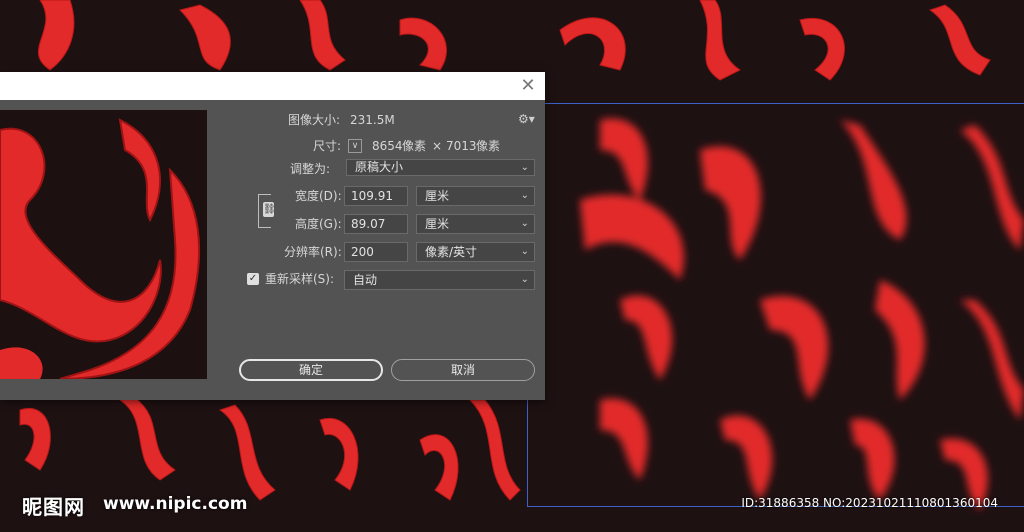  I want to click on preview-image, so click(103, 244).